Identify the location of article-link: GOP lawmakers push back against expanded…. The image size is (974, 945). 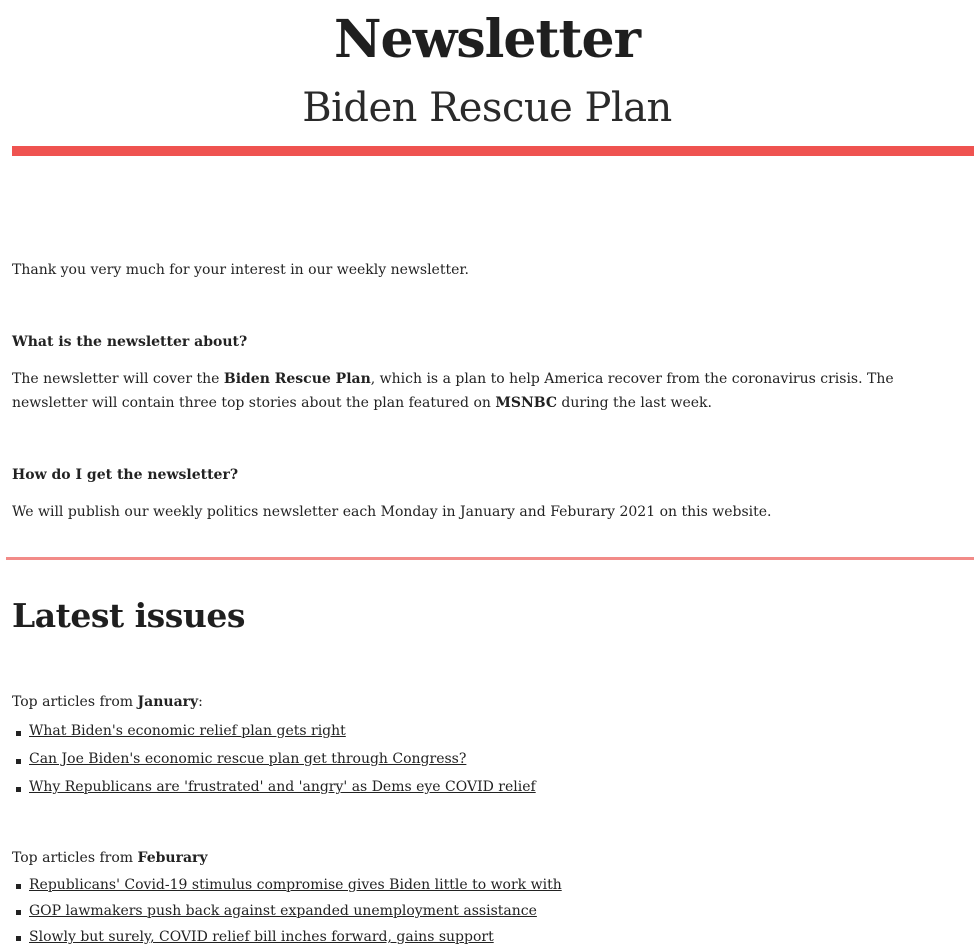
(283, 911).